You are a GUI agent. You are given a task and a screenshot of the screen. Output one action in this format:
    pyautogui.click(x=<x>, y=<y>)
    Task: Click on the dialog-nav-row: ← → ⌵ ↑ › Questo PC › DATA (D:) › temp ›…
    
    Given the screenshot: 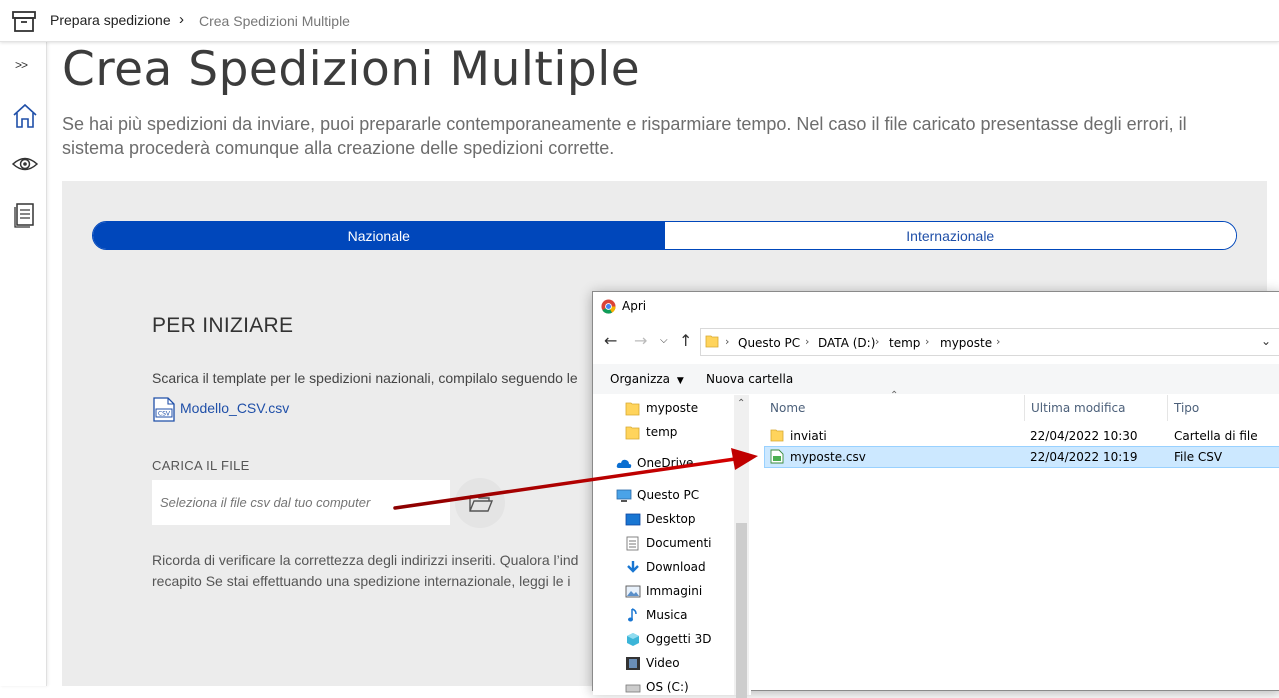 What is the action you would take?
    pyautogui.click(x=936, y=341)
    